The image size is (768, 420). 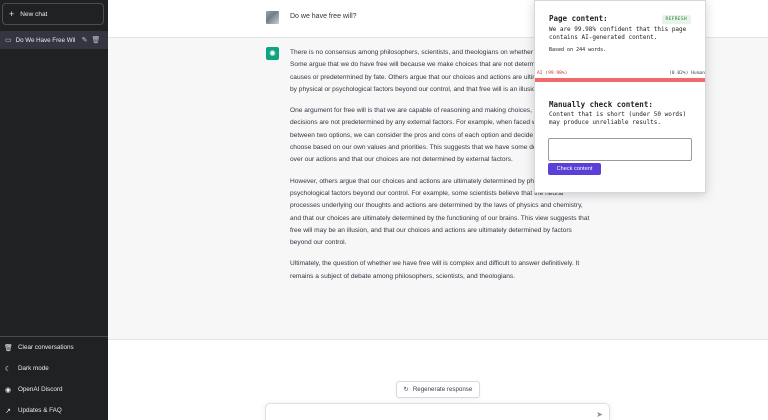 I want to click on refresh-button: REFRESH, so click(x=676, y=19).